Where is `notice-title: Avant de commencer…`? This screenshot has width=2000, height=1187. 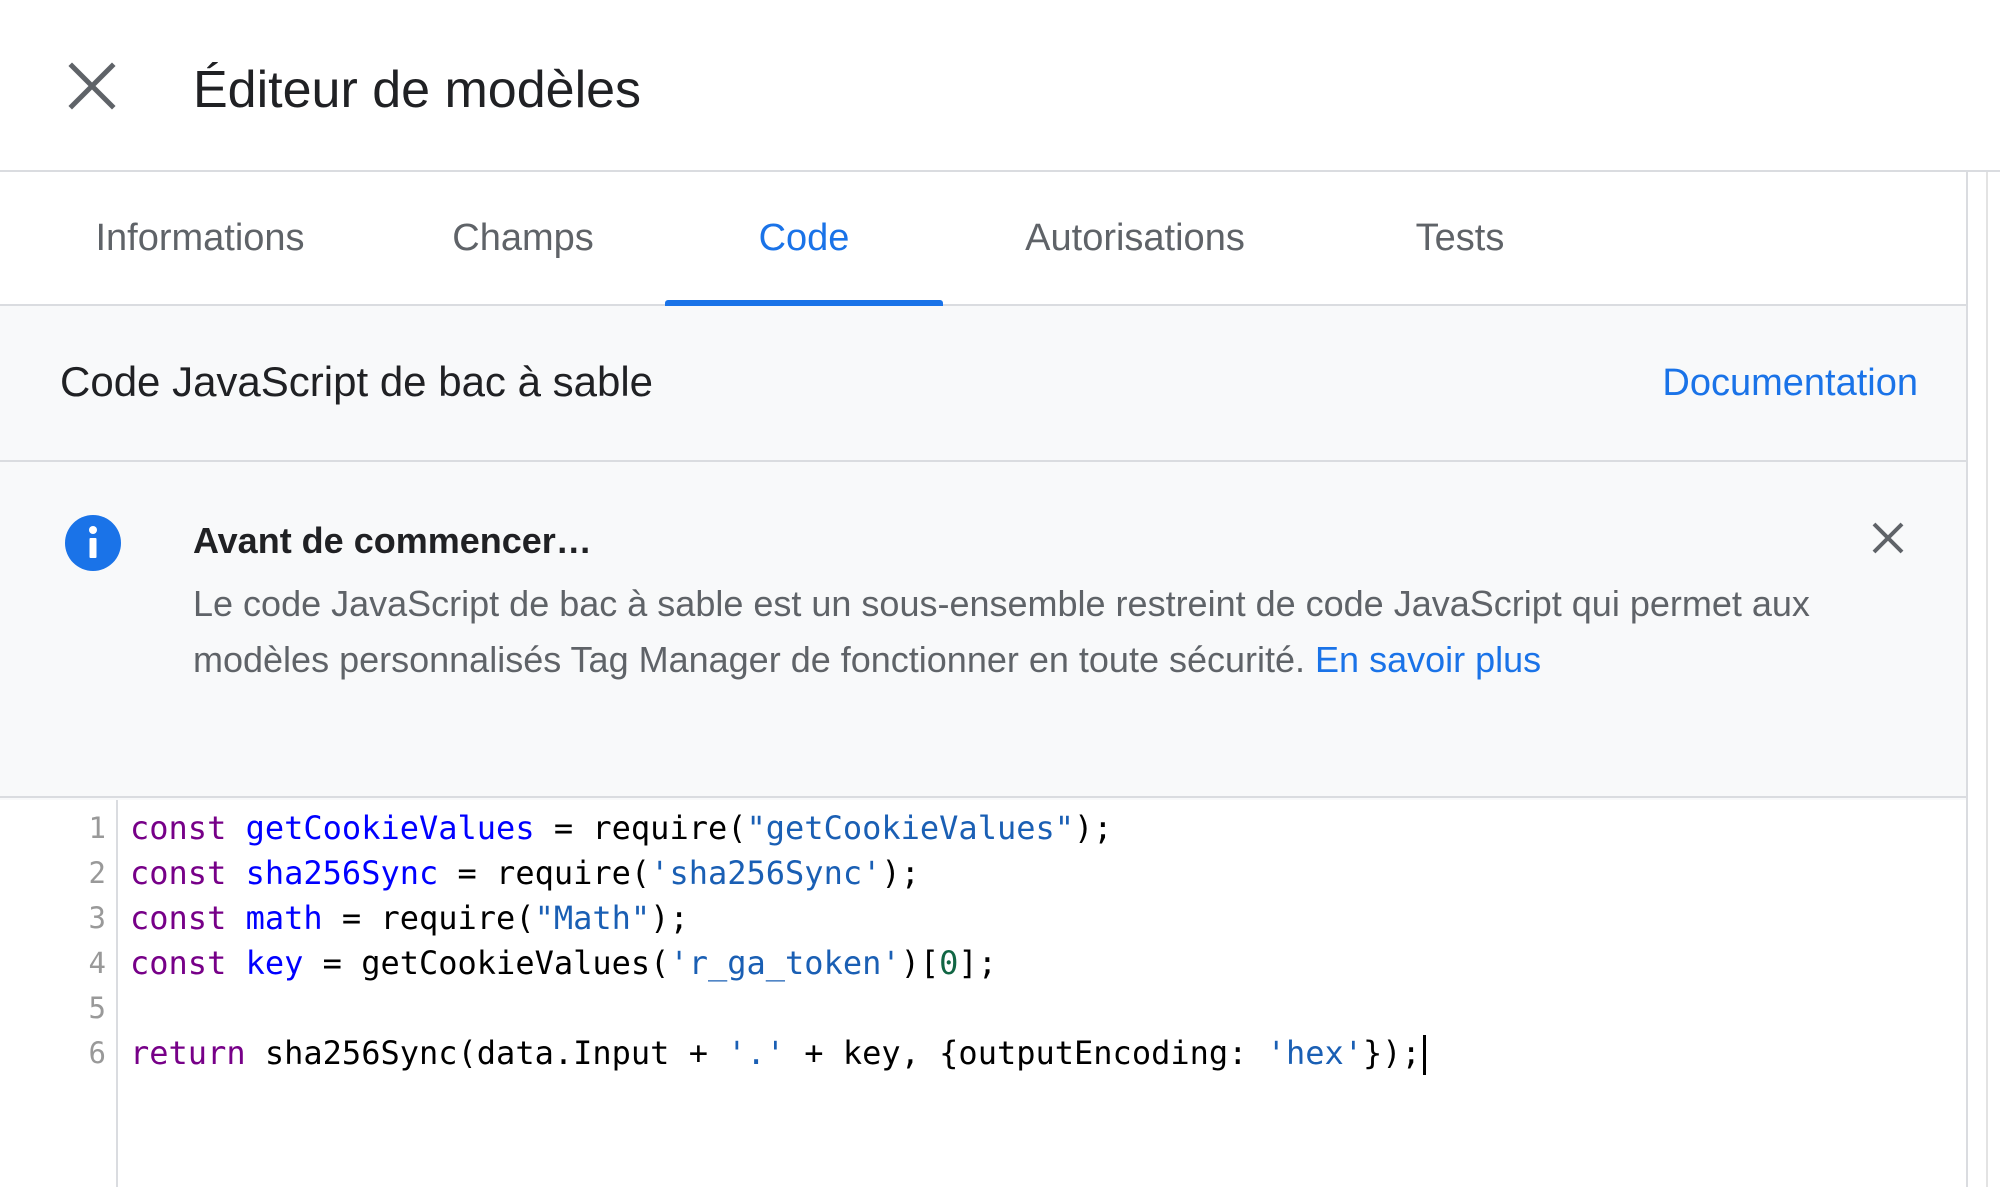
notice-title: Avant de commencer… is located at coordinates (392, 540).